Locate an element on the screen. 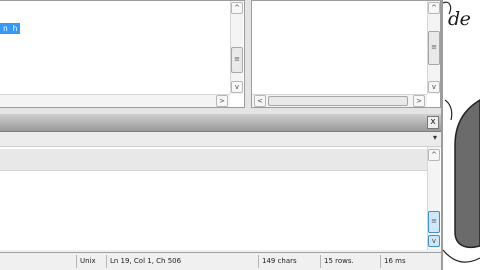 Image resolution: width=480 pixels, height=270 pixels. right-horizontal-scrollbar: < > is located at coordinates (339, 100).